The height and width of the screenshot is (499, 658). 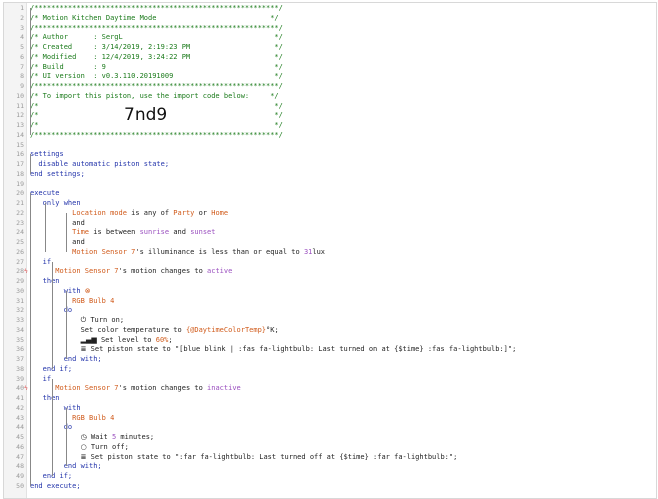 I want to click on line-number: 4, so click(x=22, y=37).